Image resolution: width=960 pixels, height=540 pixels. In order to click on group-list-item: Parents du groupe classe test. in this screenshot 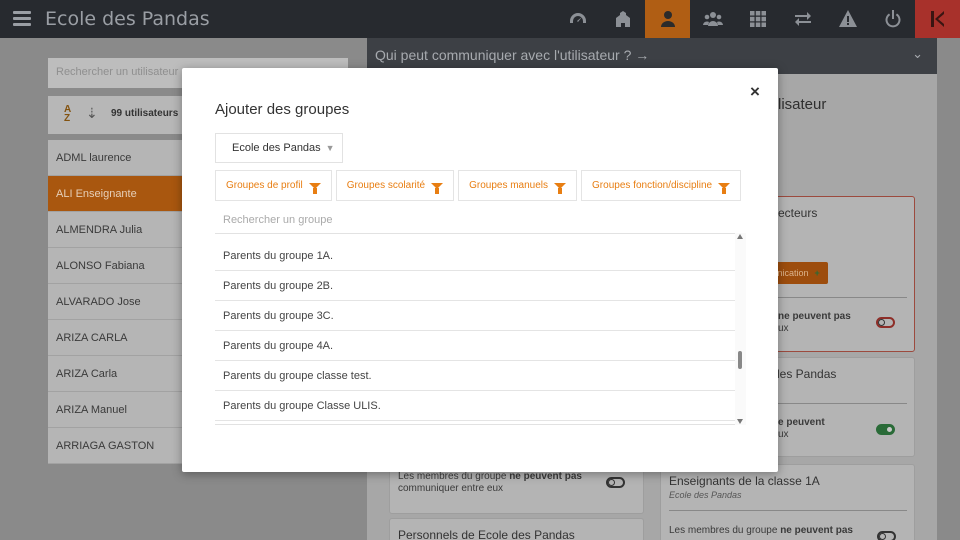, I will do `click(475, 376)`.